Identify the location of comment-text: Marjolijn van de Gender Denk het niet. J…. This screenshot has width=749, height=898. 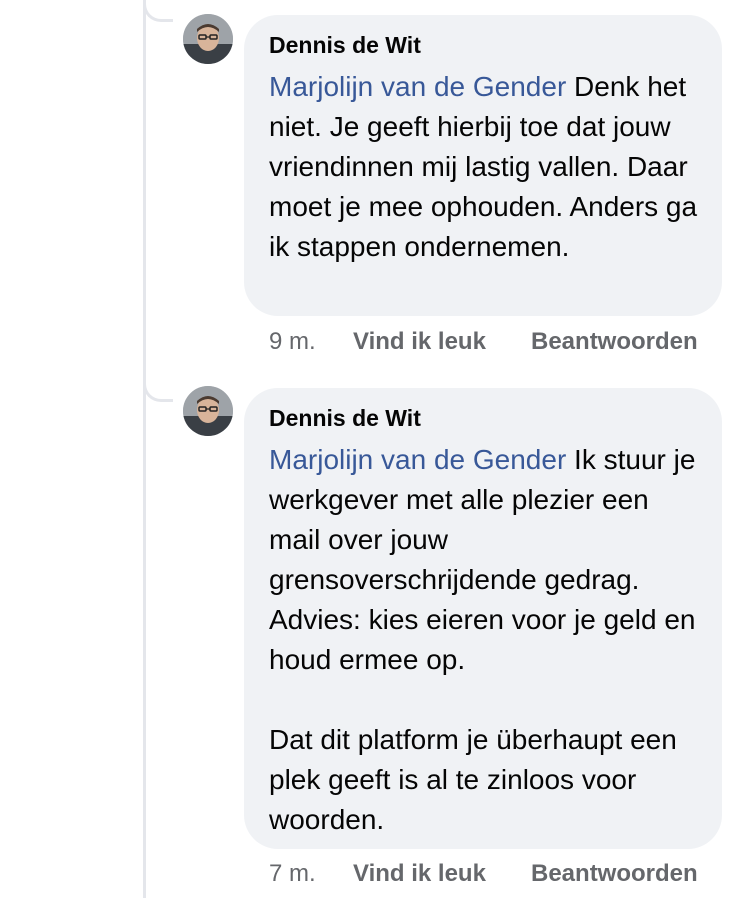
(485, 167).